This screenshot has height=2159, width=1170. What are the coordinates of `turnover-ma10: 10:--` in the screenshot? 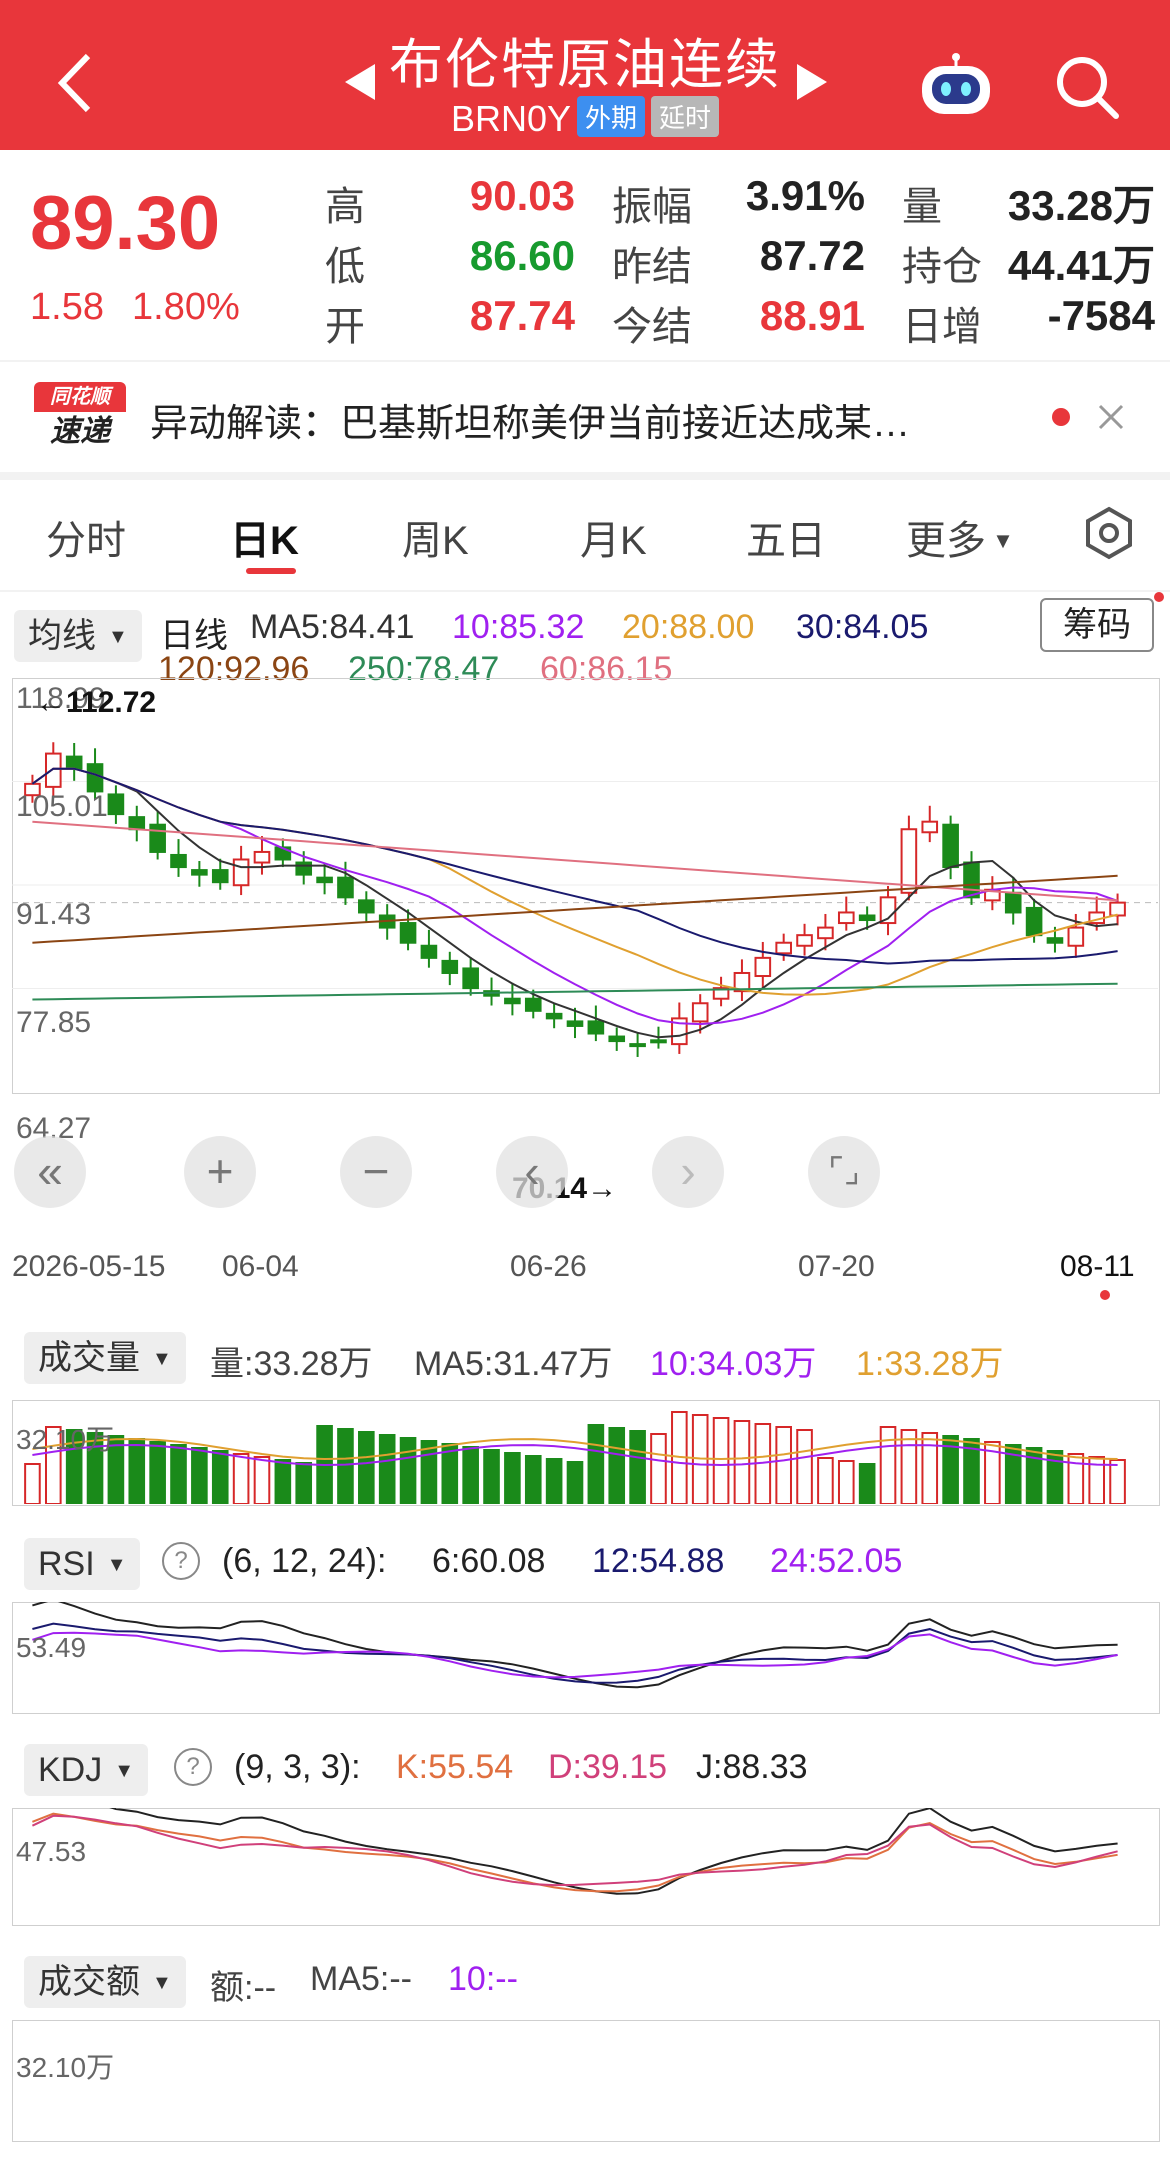 It's located at (483, 1979).